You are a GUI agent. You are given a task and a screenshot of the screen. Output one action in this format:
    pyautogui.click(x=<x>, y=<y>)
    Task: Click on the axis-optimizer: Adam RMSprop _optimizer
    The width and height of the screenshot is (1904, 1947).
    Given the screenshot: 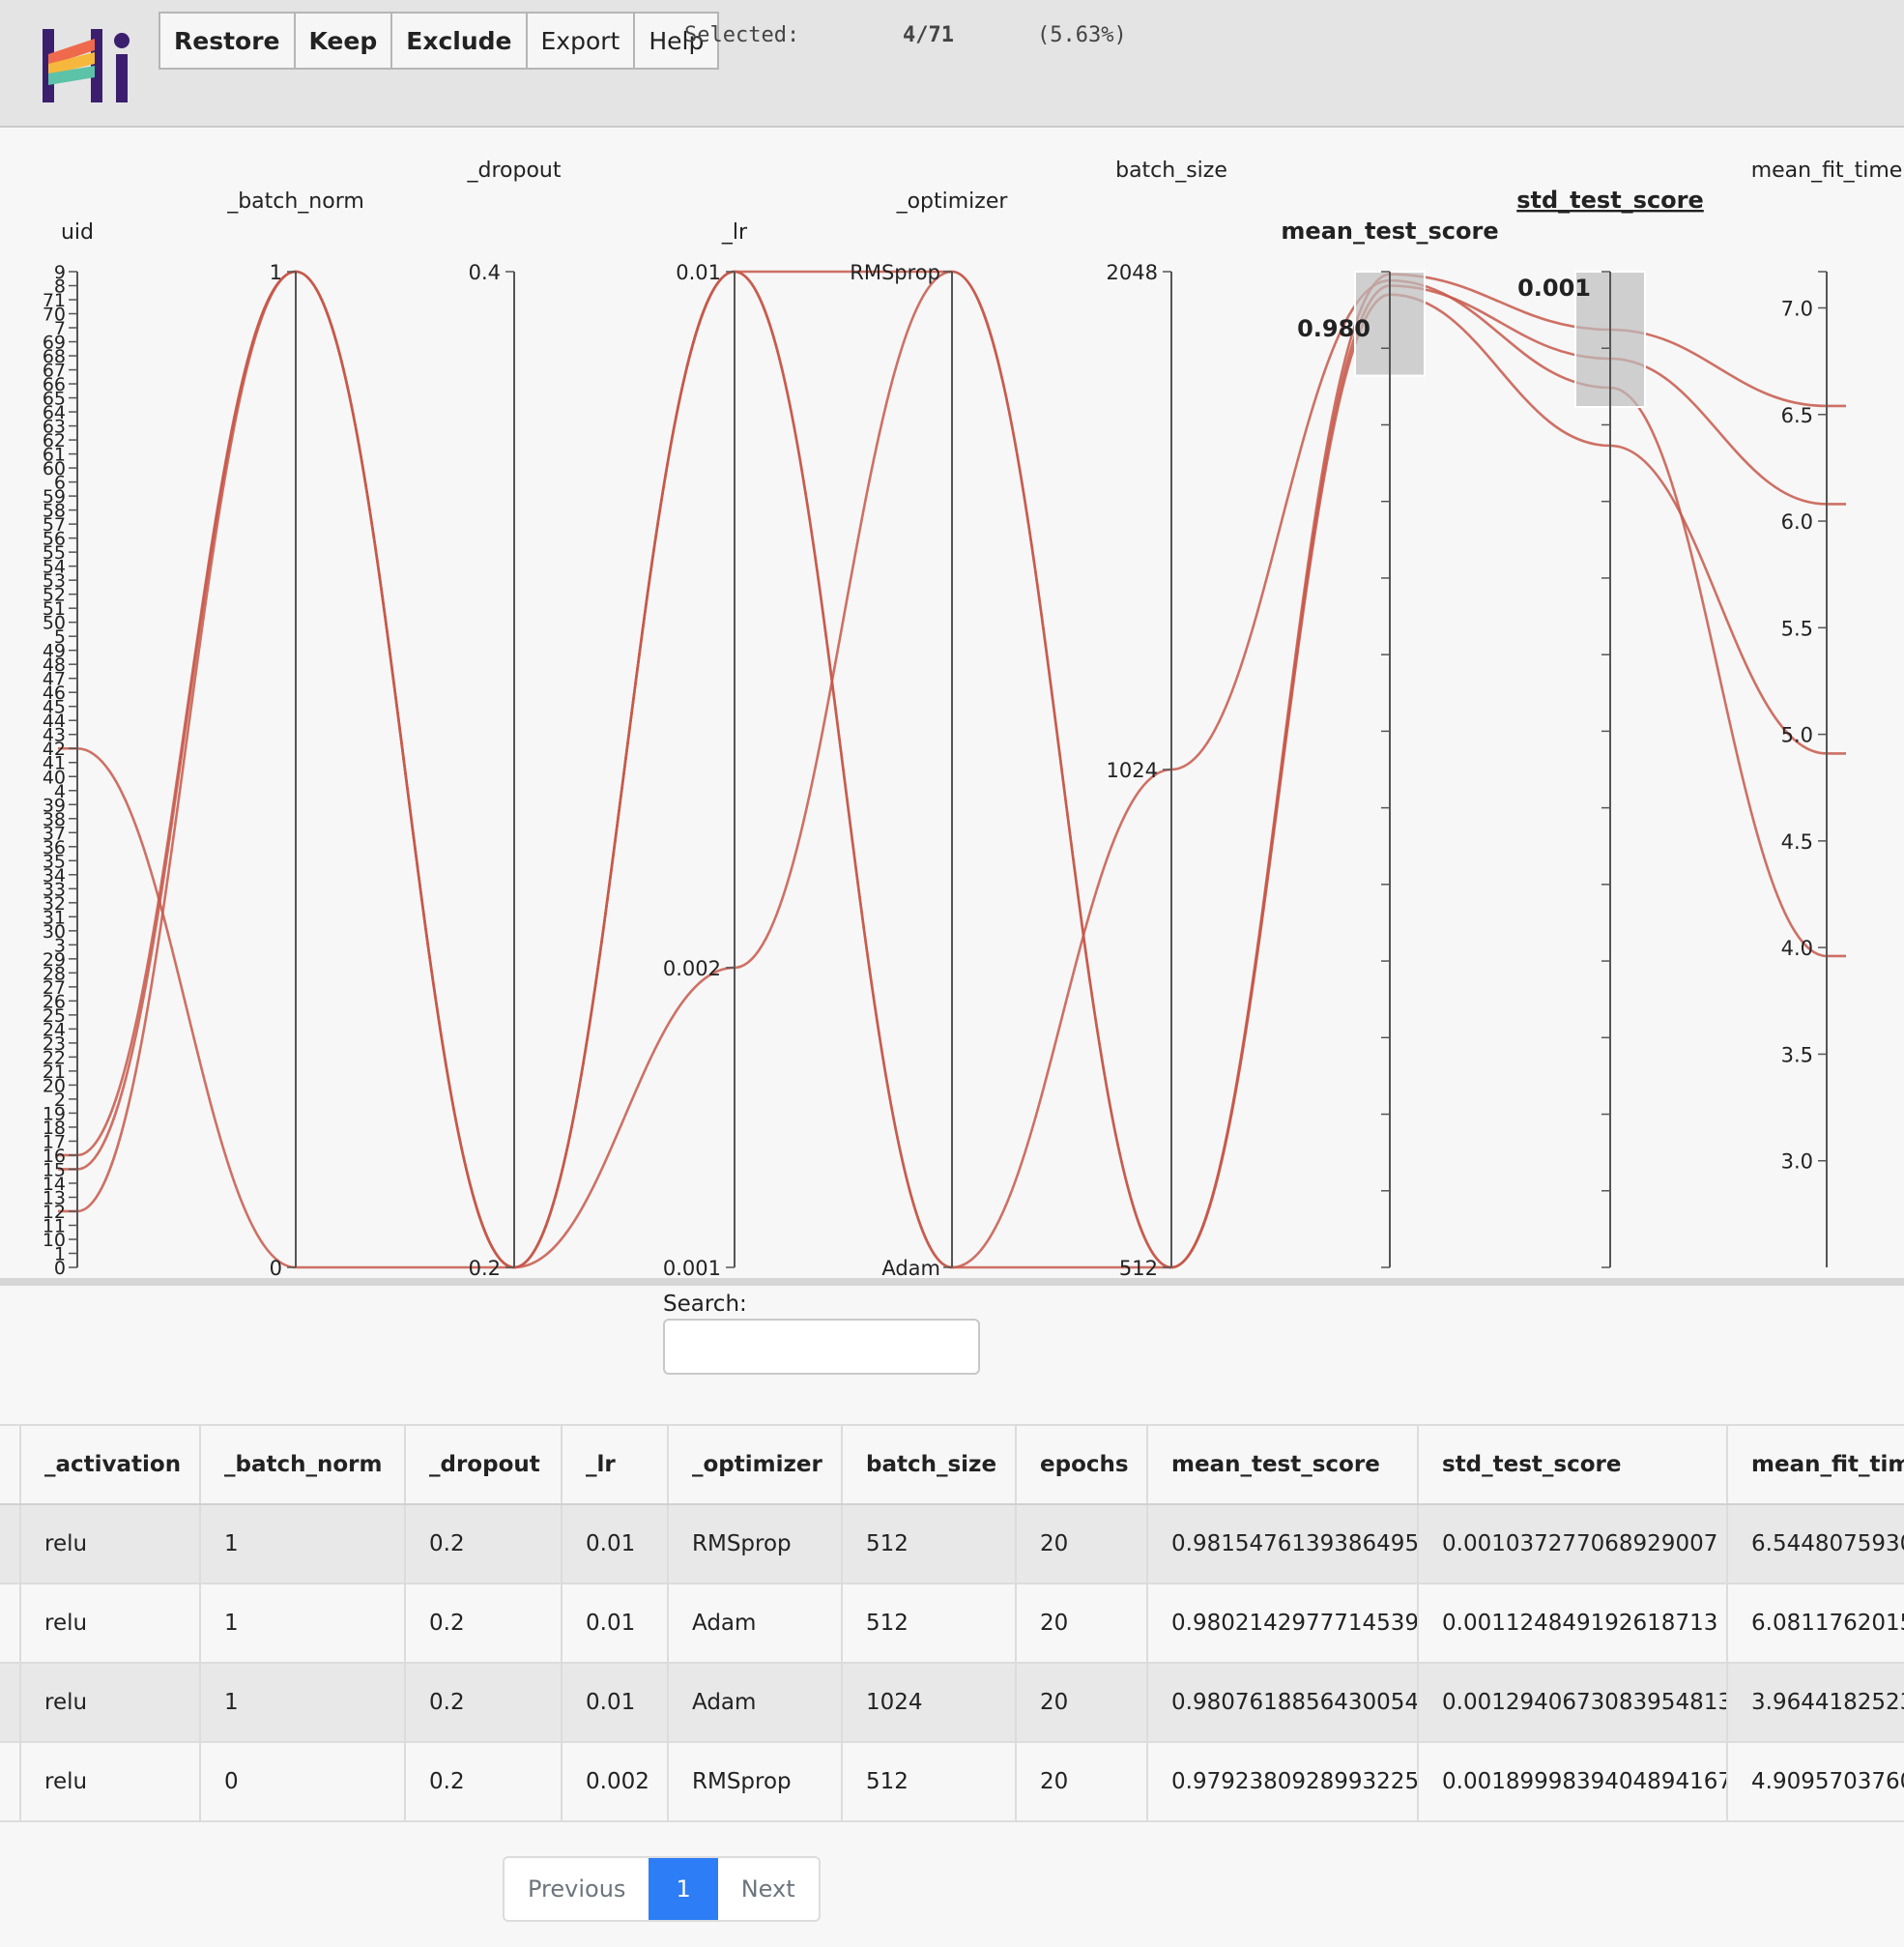 What is the action you would take?
    pyautogui.click(x=929, y=734)
    